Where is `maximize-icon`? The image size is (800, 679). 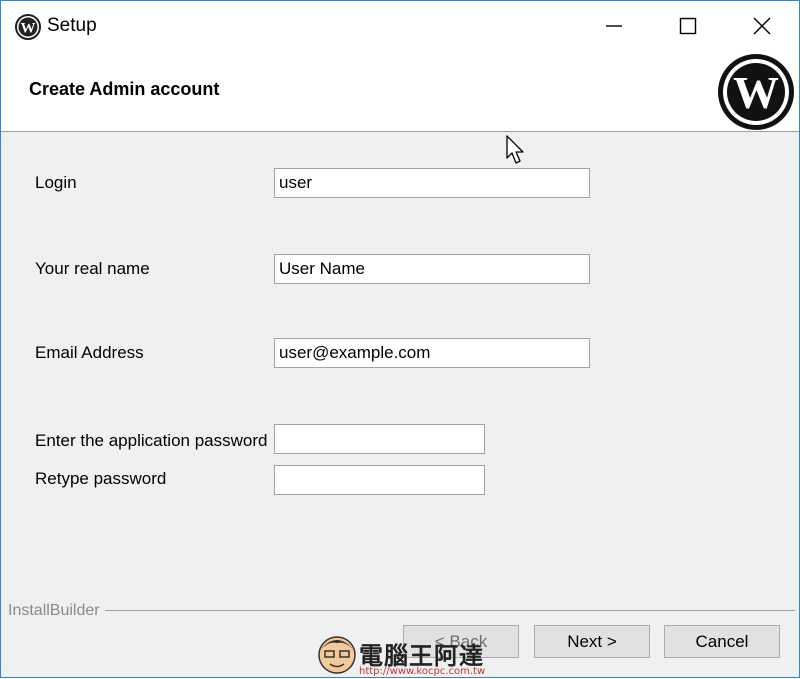
maximize-icon is located at coordinates (688, 26).